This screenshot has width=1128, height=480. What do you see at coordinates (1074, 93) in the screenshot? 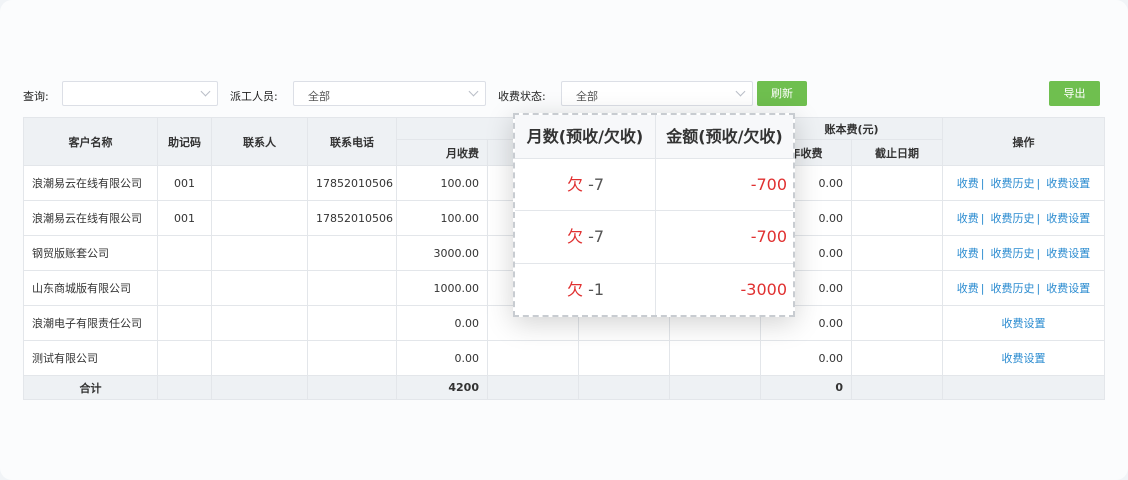
I see `export-button: 导出` at bounding box center [1074, 93].